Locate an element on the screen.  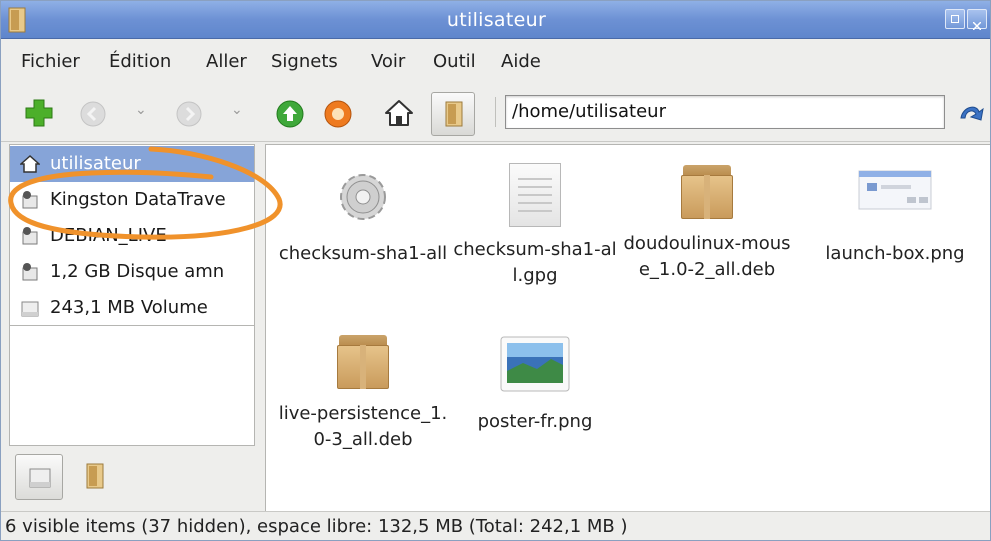
parent-folder-up-icon is located at coordinates (290, 114).